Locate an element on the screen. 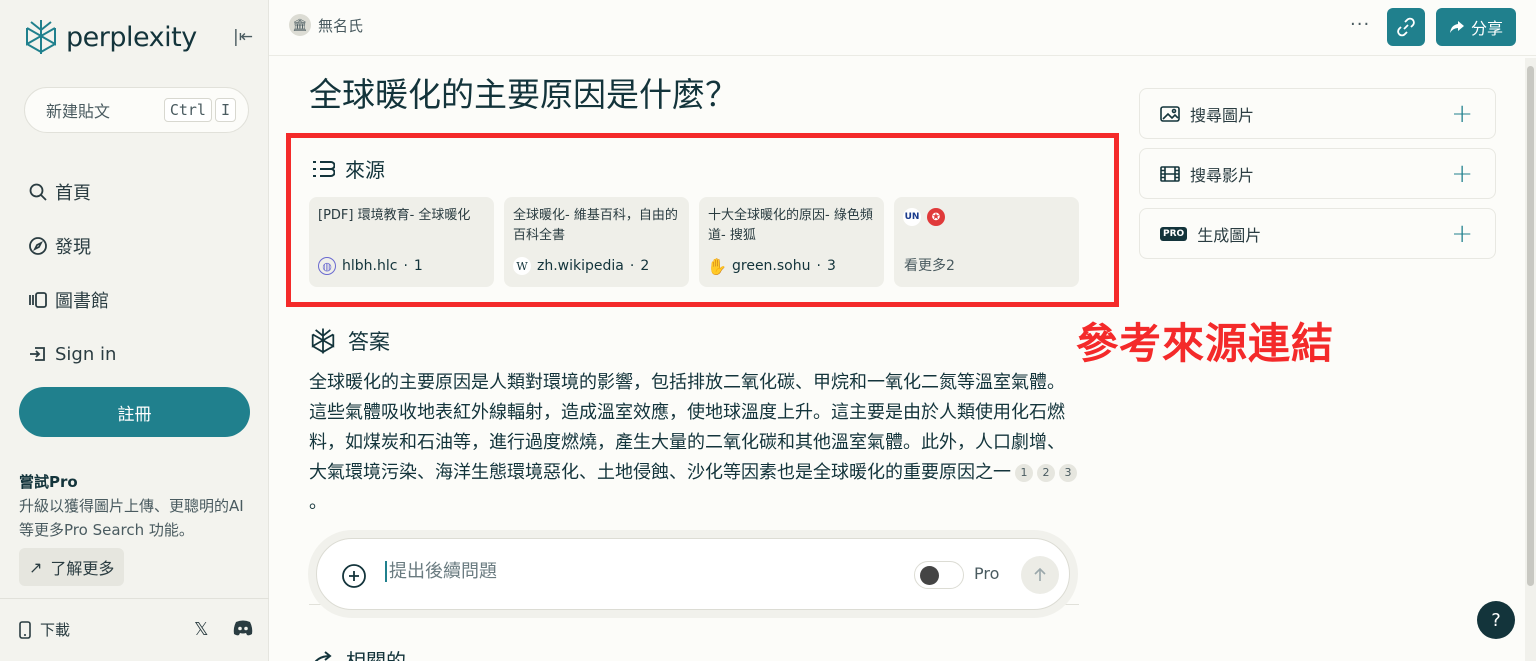 This screenshot has height=661, width=1536. sidebar-nav: 首頁 發現 圖書館 Sign in is located at coordinates (72, 273).